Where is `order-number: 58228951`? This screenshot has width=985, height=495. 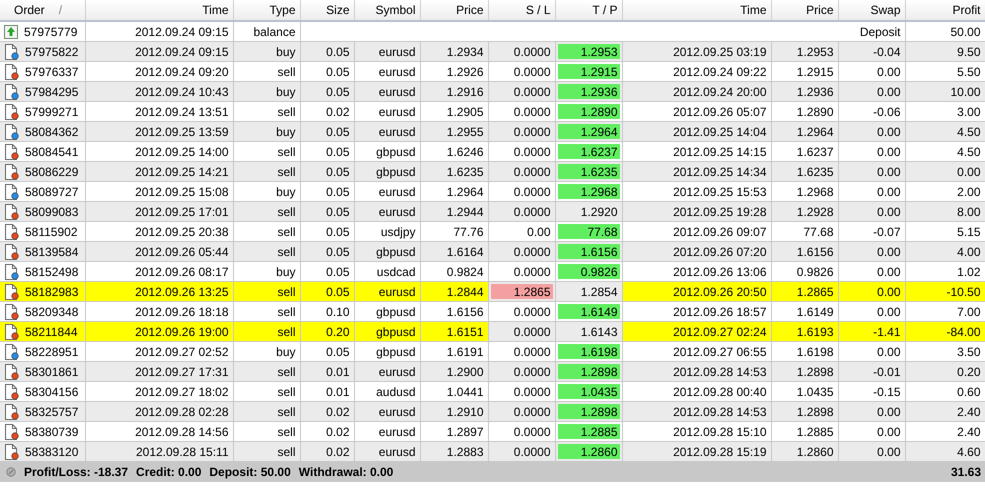
order-number: 58228951 is located at coordinates (51, 351).